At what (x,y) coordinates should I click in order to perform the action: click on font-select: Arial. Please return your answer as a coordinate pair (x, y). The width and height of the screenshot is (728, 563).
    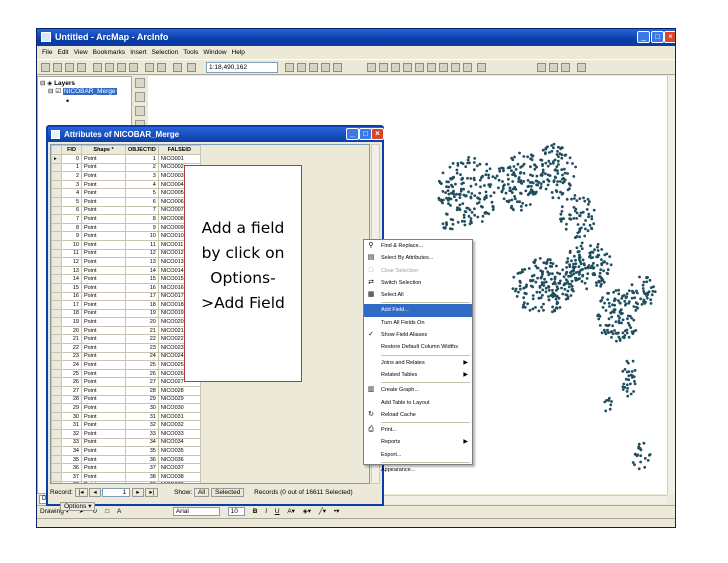
    Looking at the image, I should click on (196, 511).